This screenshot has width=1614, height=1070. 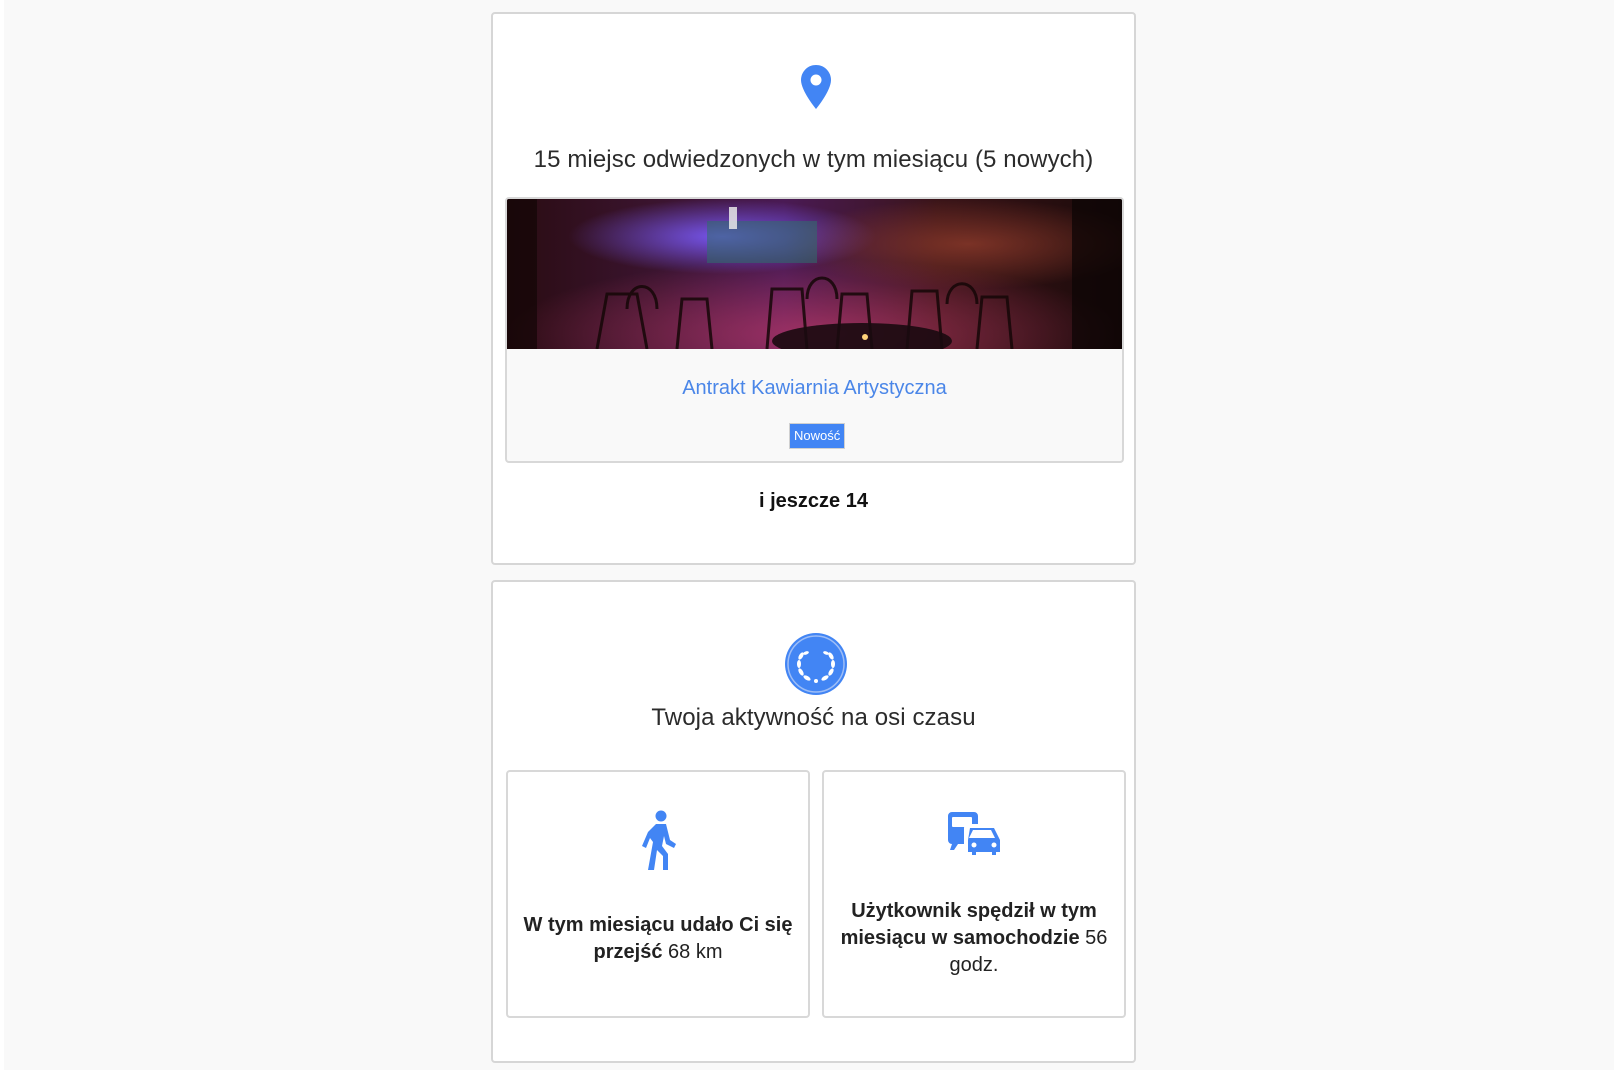 I want to click on map-pin-icon, so click(x=816, y=87).